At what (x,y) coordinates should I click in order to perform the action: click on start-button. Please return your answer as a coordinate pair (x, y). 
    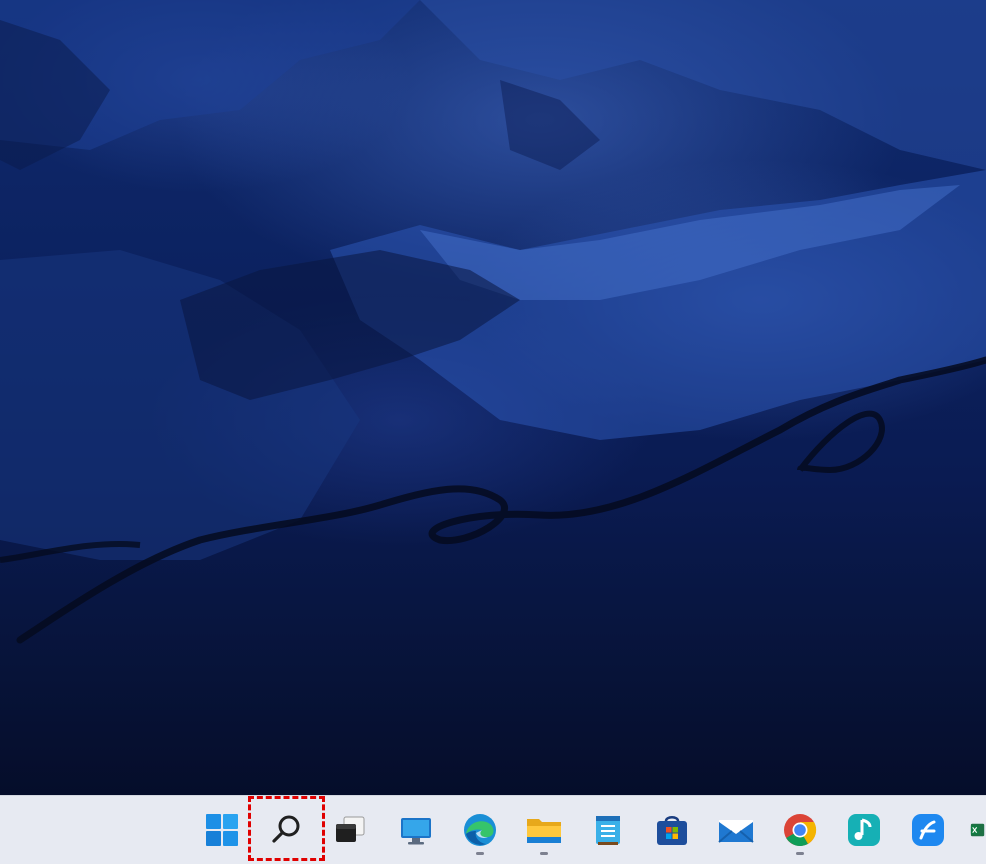
    Looking at the image, I should click on (222, 830).